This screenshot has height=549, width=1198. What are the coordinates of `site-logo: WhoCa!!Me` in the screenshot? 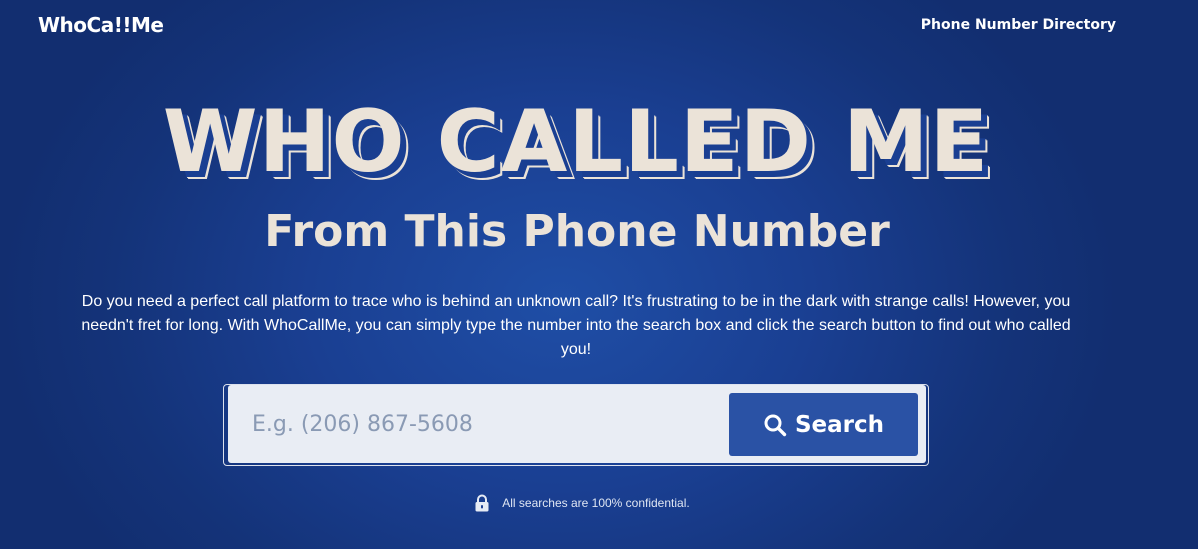 It's located at (101, 25).